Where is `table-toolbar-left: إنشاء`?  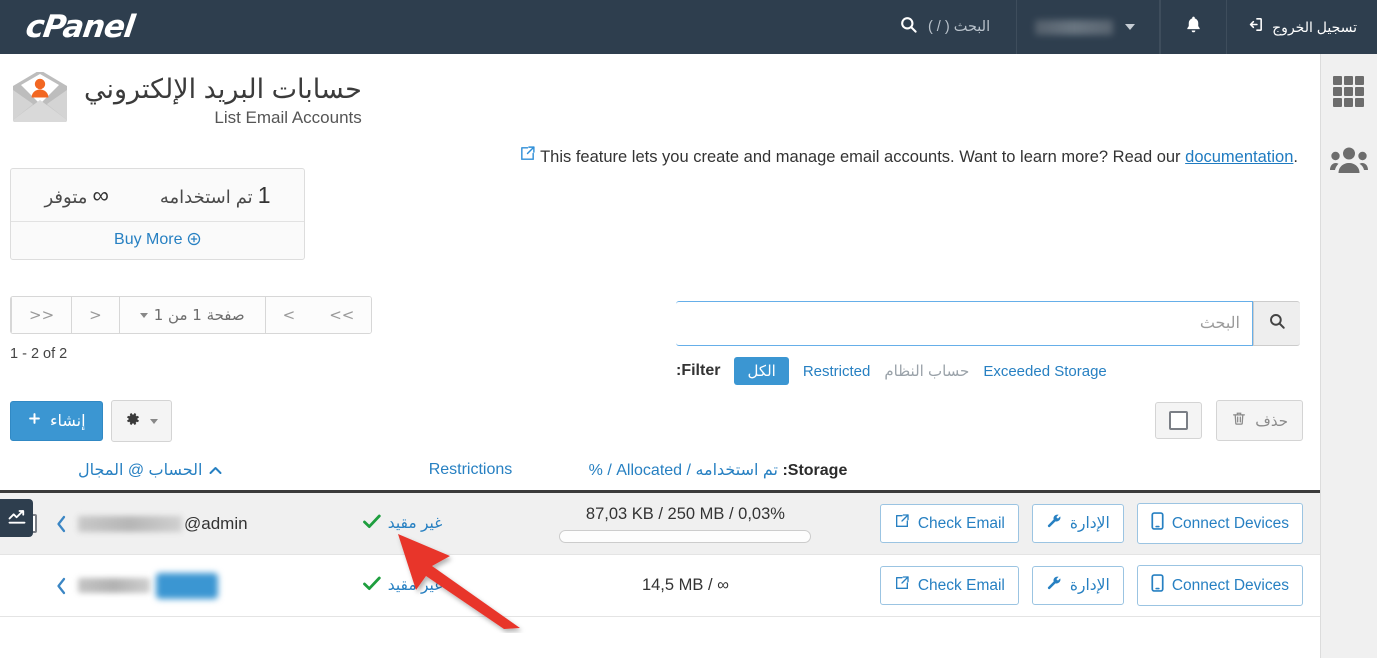 table-toolbar-left: إنشاء is located at coordinates (91, 421).